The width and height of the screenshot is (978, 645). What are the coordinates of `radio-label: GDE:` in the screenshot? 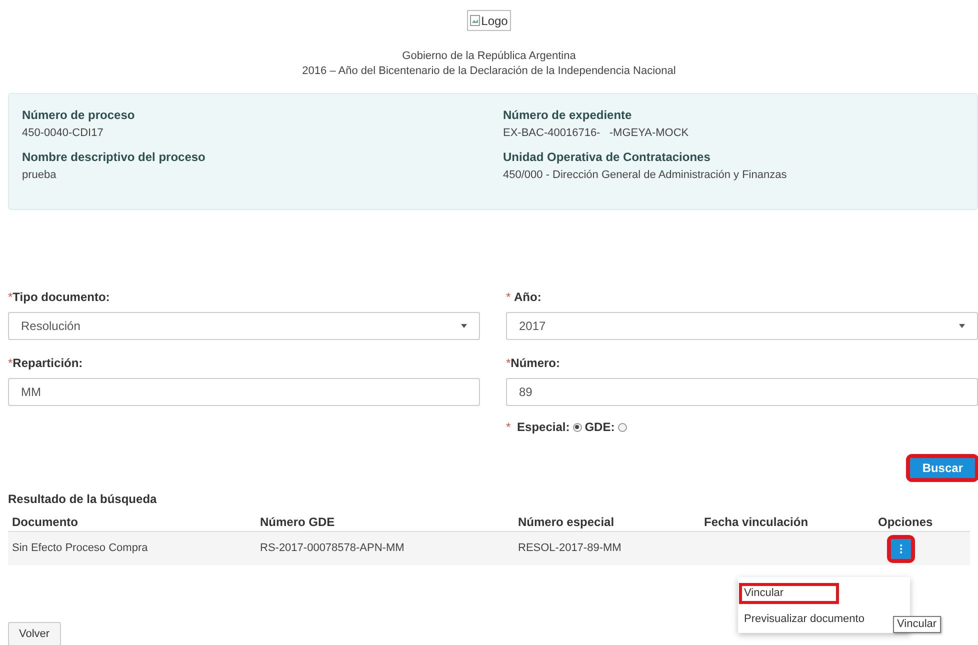 It's located at (599, 427).